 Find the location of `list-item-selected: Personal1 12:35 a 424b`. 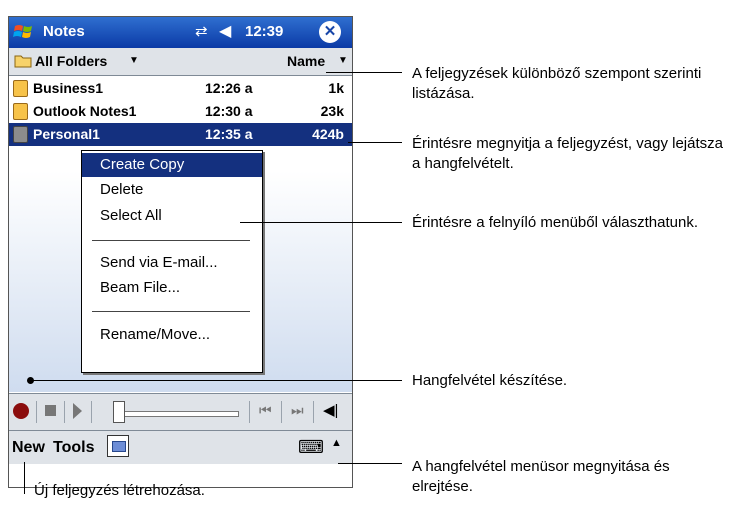

list-item-selected: Personal1 12:35 a 424b is located at coordinates (180, 134).